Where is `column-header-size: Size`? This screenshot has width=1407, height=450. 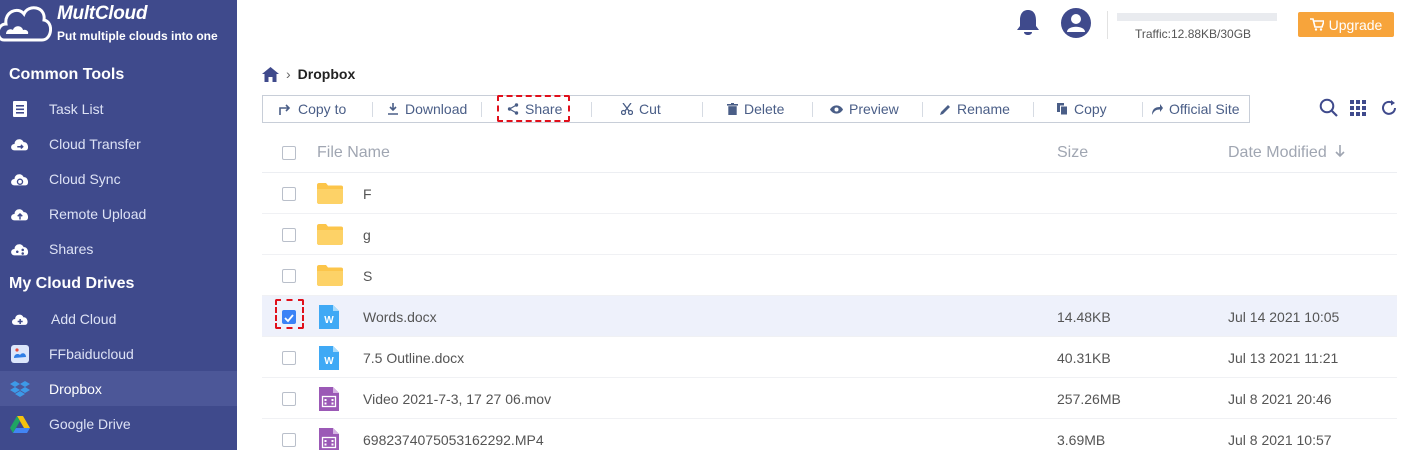 column-header-size: Size is located at coordinates (1072, 153).